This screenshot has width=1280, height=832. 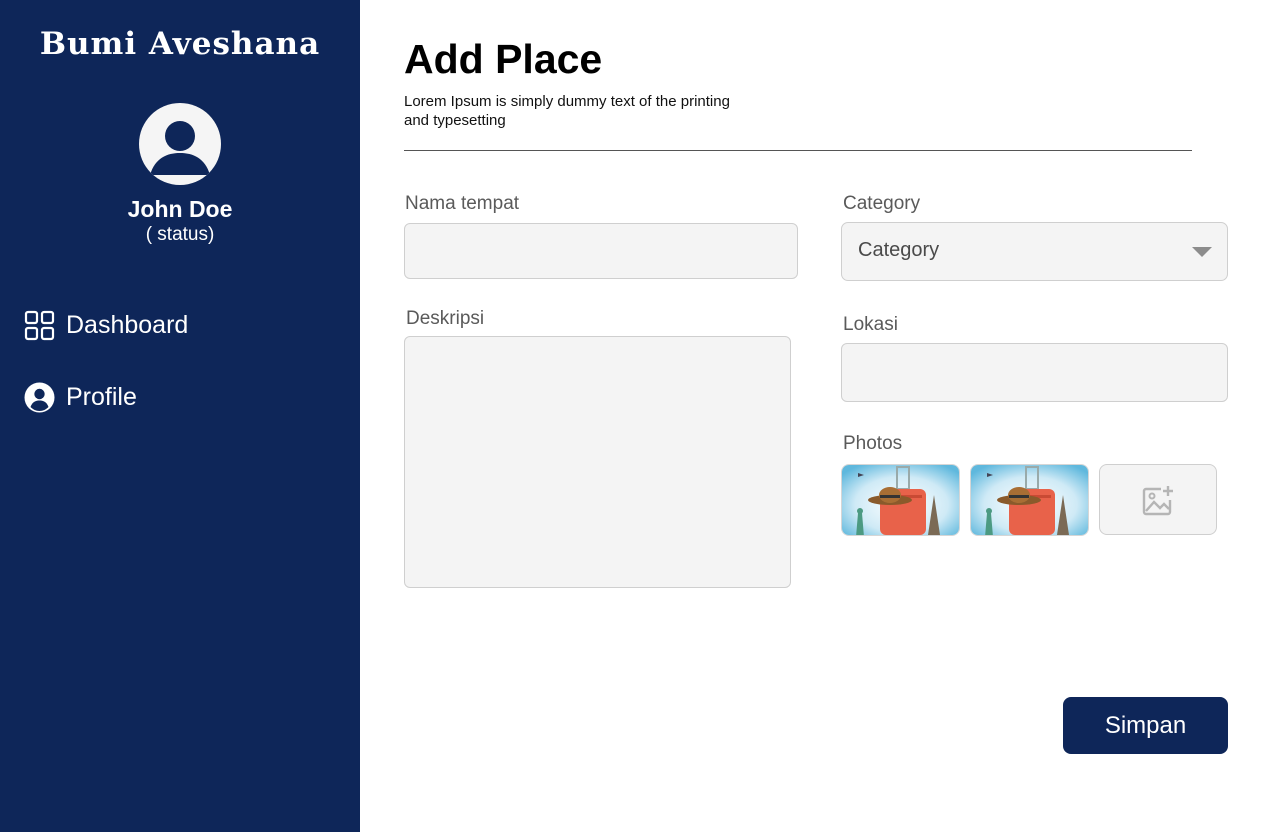 What do you see at coordinates (39, 397) in the screenshot?
I see `user-circle-icon` at bounding box center [39, 397].